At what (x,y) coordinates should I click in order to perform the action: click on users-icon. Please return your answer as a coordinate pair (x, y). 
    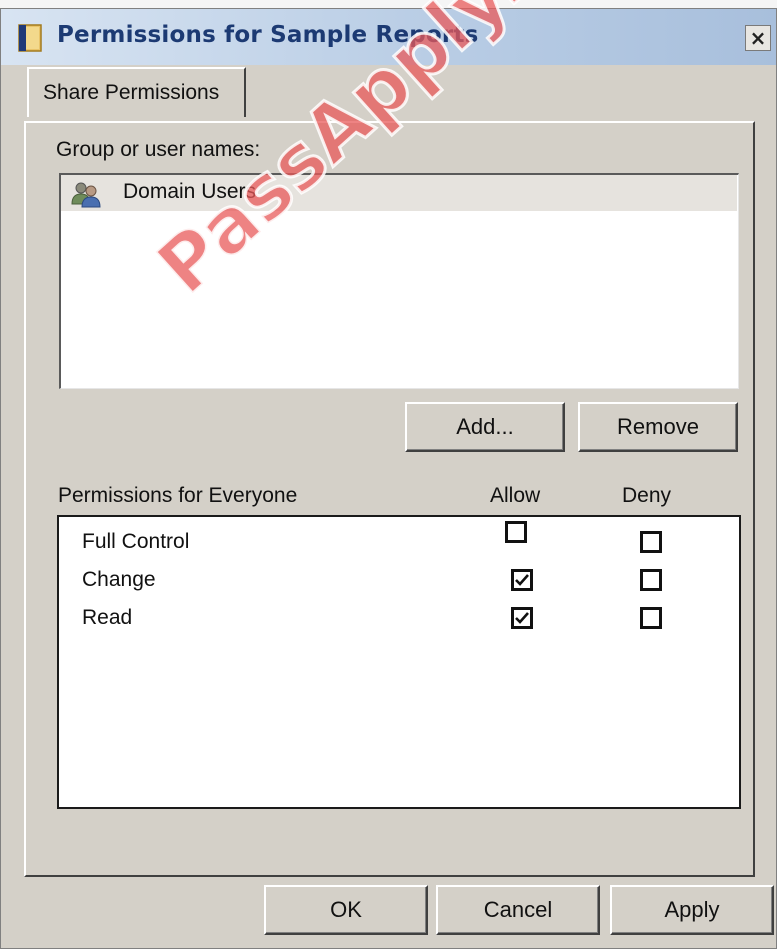
    Looking at the image, I should click on (86, 195).